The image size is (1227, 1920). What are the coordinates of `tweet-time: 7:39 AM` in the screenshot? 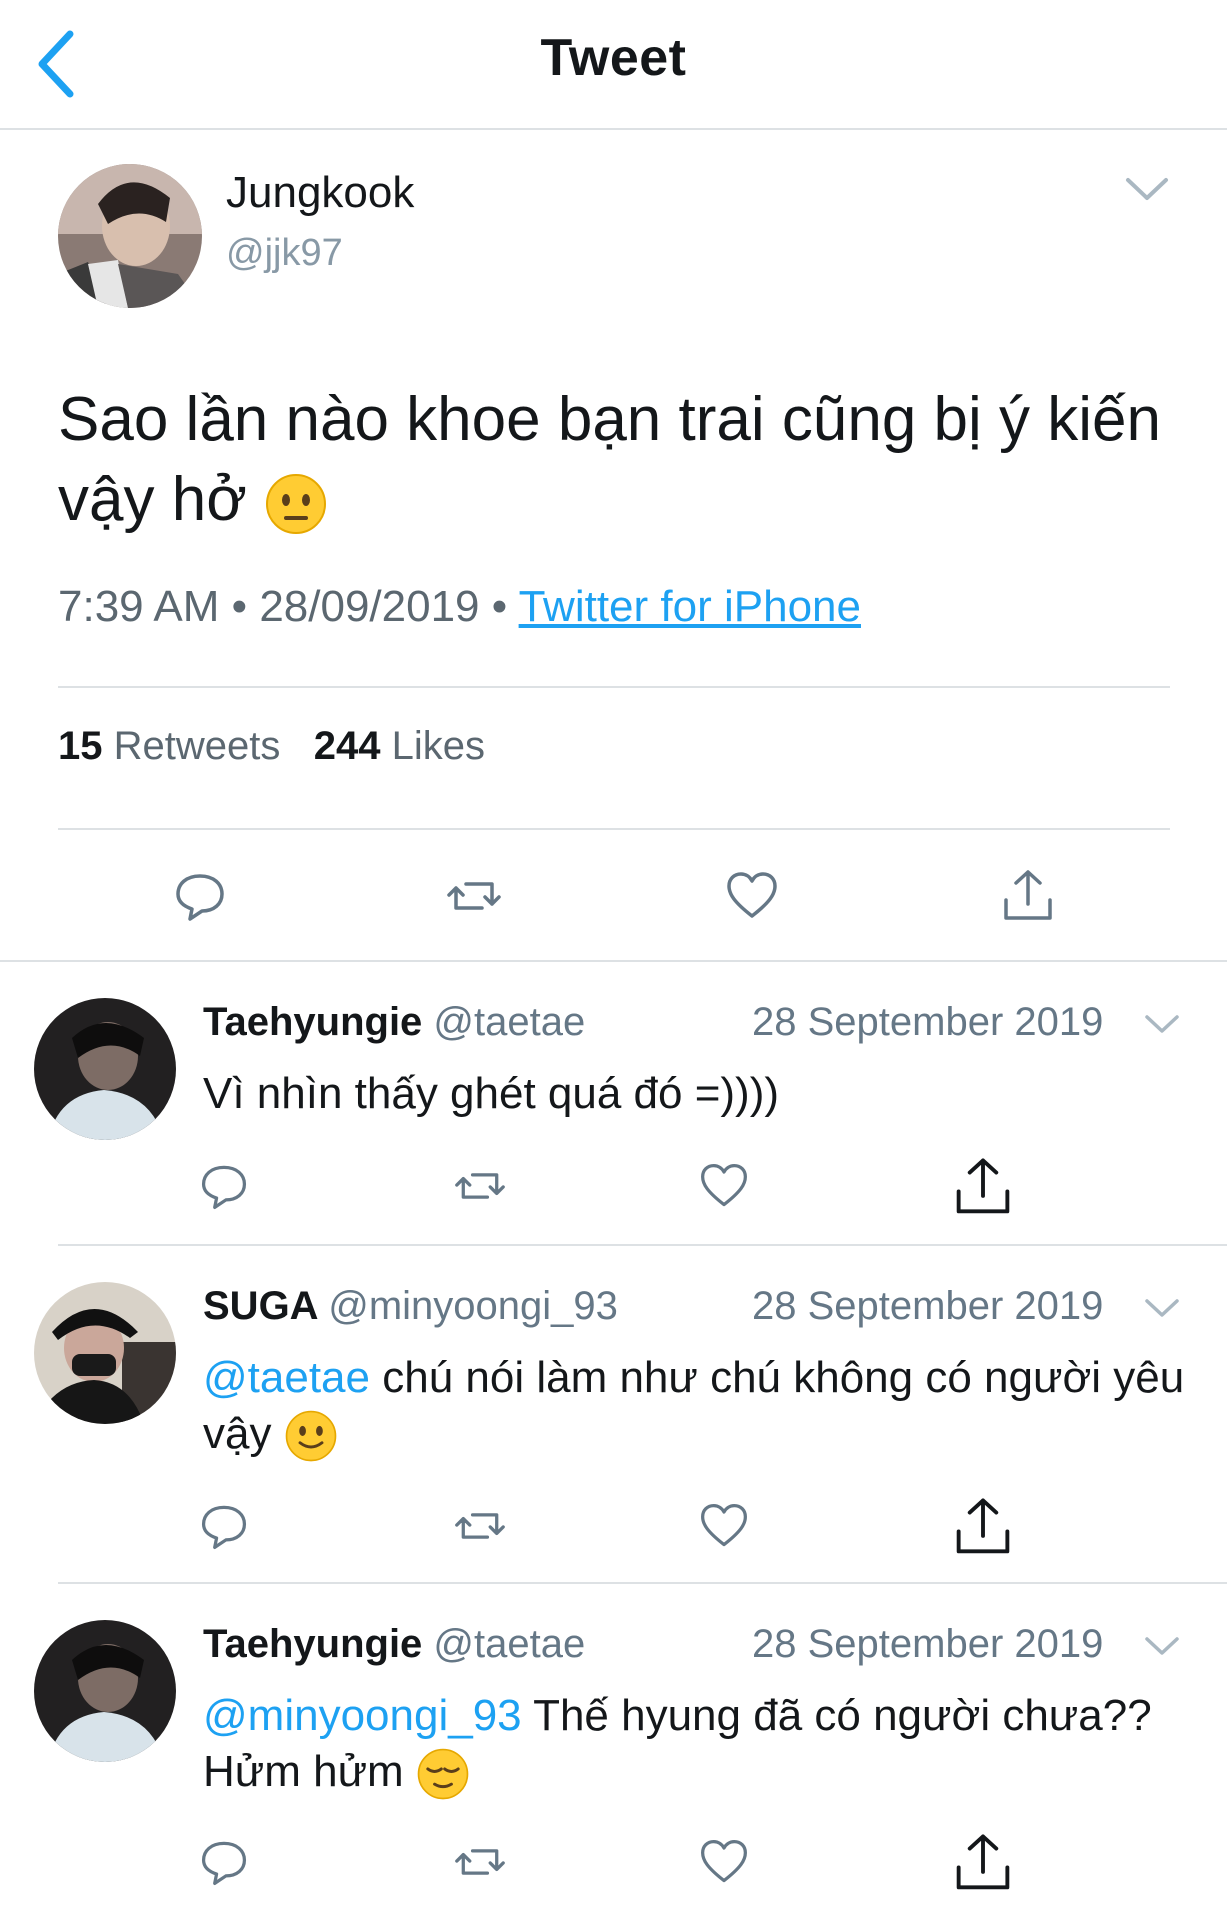 It's located at (139, 606).